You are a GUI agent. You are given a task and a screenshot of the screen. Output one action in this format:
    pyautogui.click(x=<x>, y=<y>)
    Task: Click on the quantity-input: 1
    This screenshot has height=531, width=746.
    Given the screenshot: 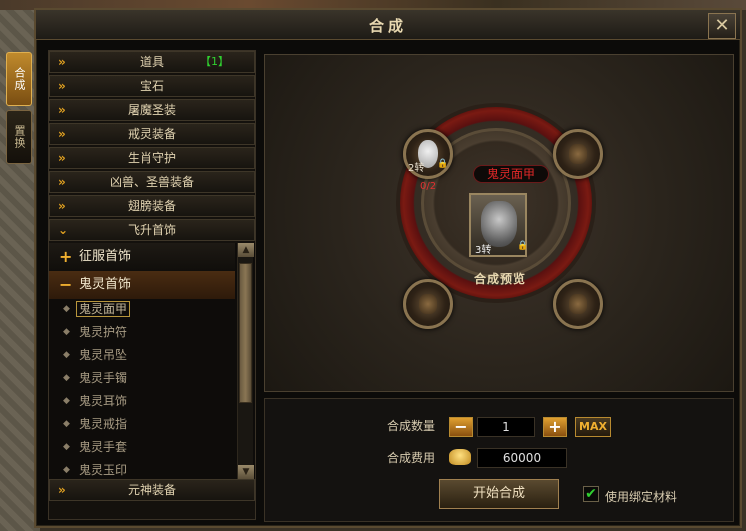 What is the action you would take?
    pyautogui.click(x=506, y=427)
    